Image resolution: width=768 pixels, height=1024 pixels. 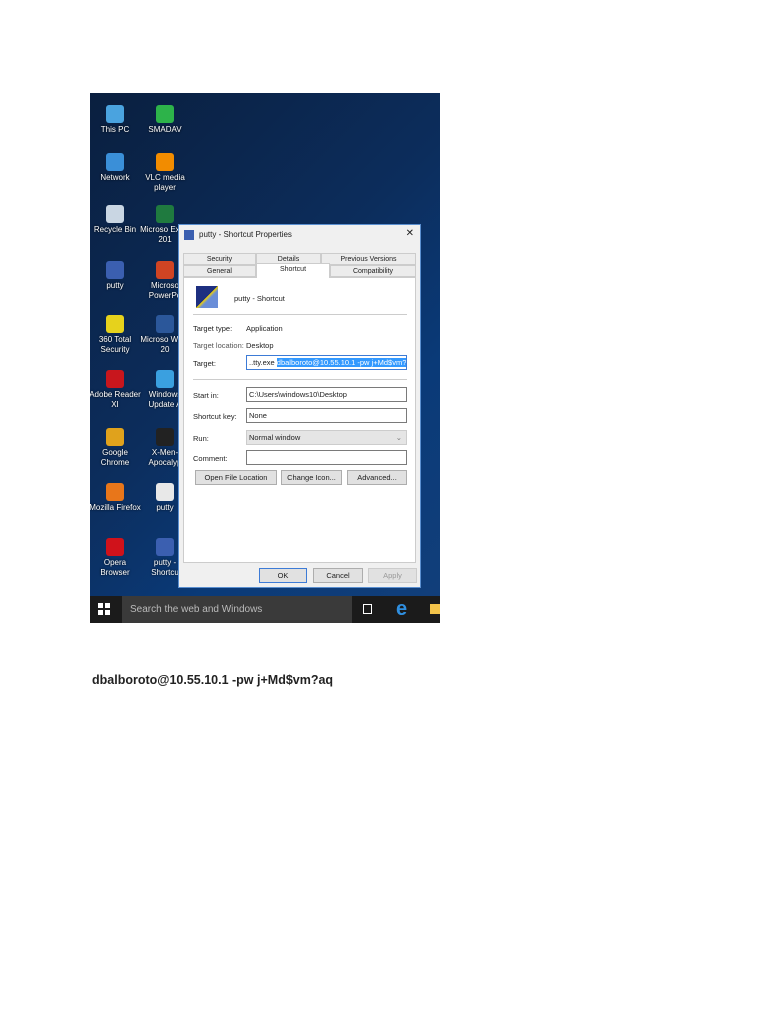 I want to click on run-selected-value: Normal window, so click(x=275, y=437).